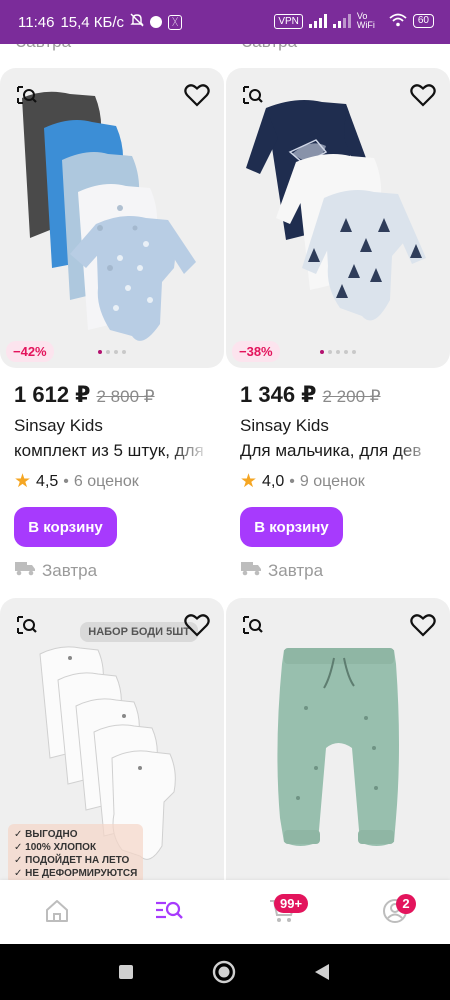 This screenshot has width=450, height=1000. I want to click on feature-item: ✓ НЕ ДЕФОРМИРУЮТСЯ, so click(76, 873).